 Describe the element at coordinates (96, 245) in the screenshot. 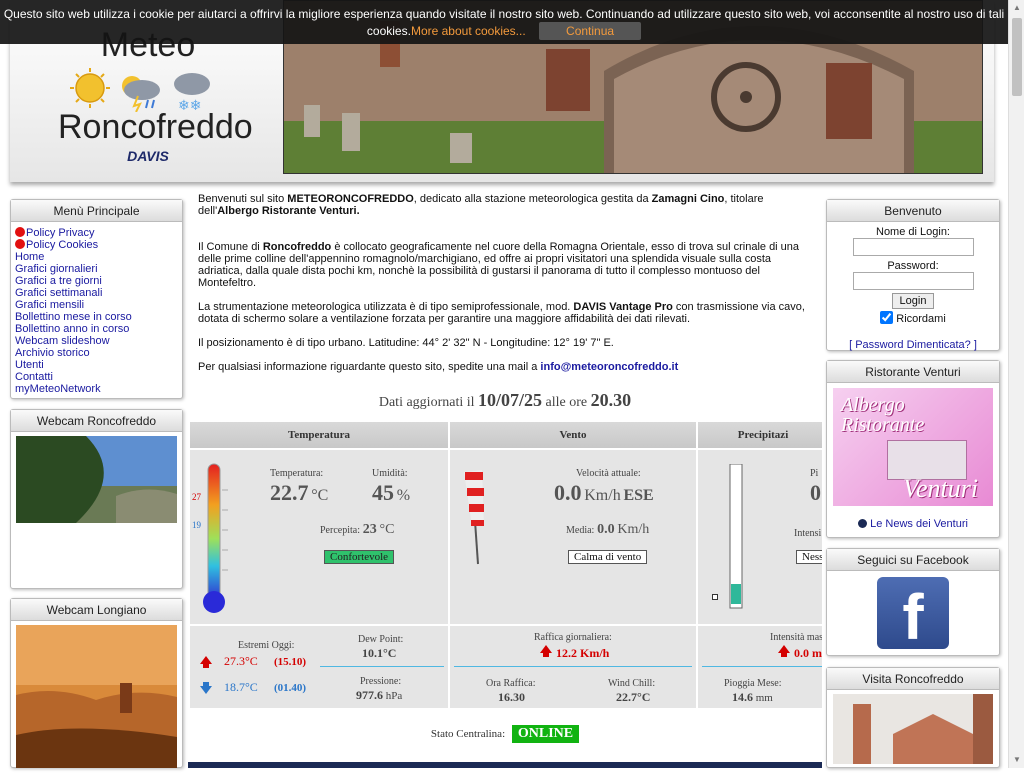

I see `menu-item-1: Policy Cookies` at that location.